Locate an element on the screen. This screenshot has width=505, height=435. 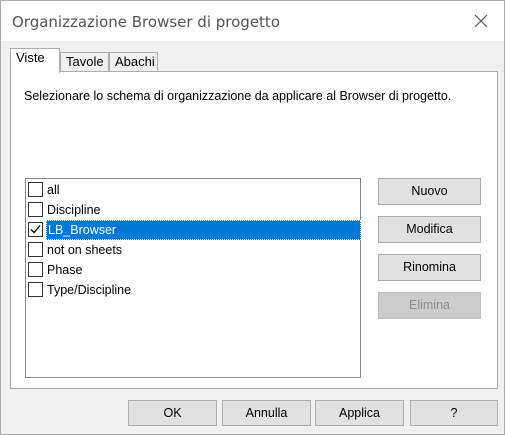
tab-label: Viste is located at coordinates (30, 57).